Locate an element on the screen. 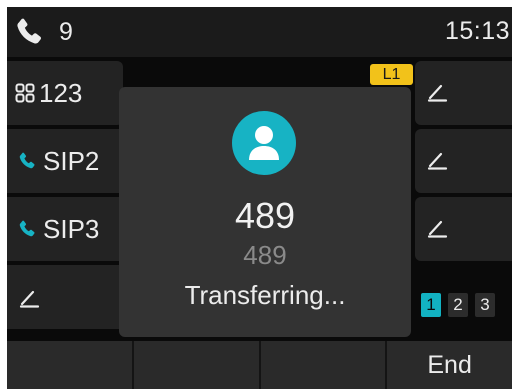 This screenshot has width=512, height=389. avatar is located at coordinates (264, 143).